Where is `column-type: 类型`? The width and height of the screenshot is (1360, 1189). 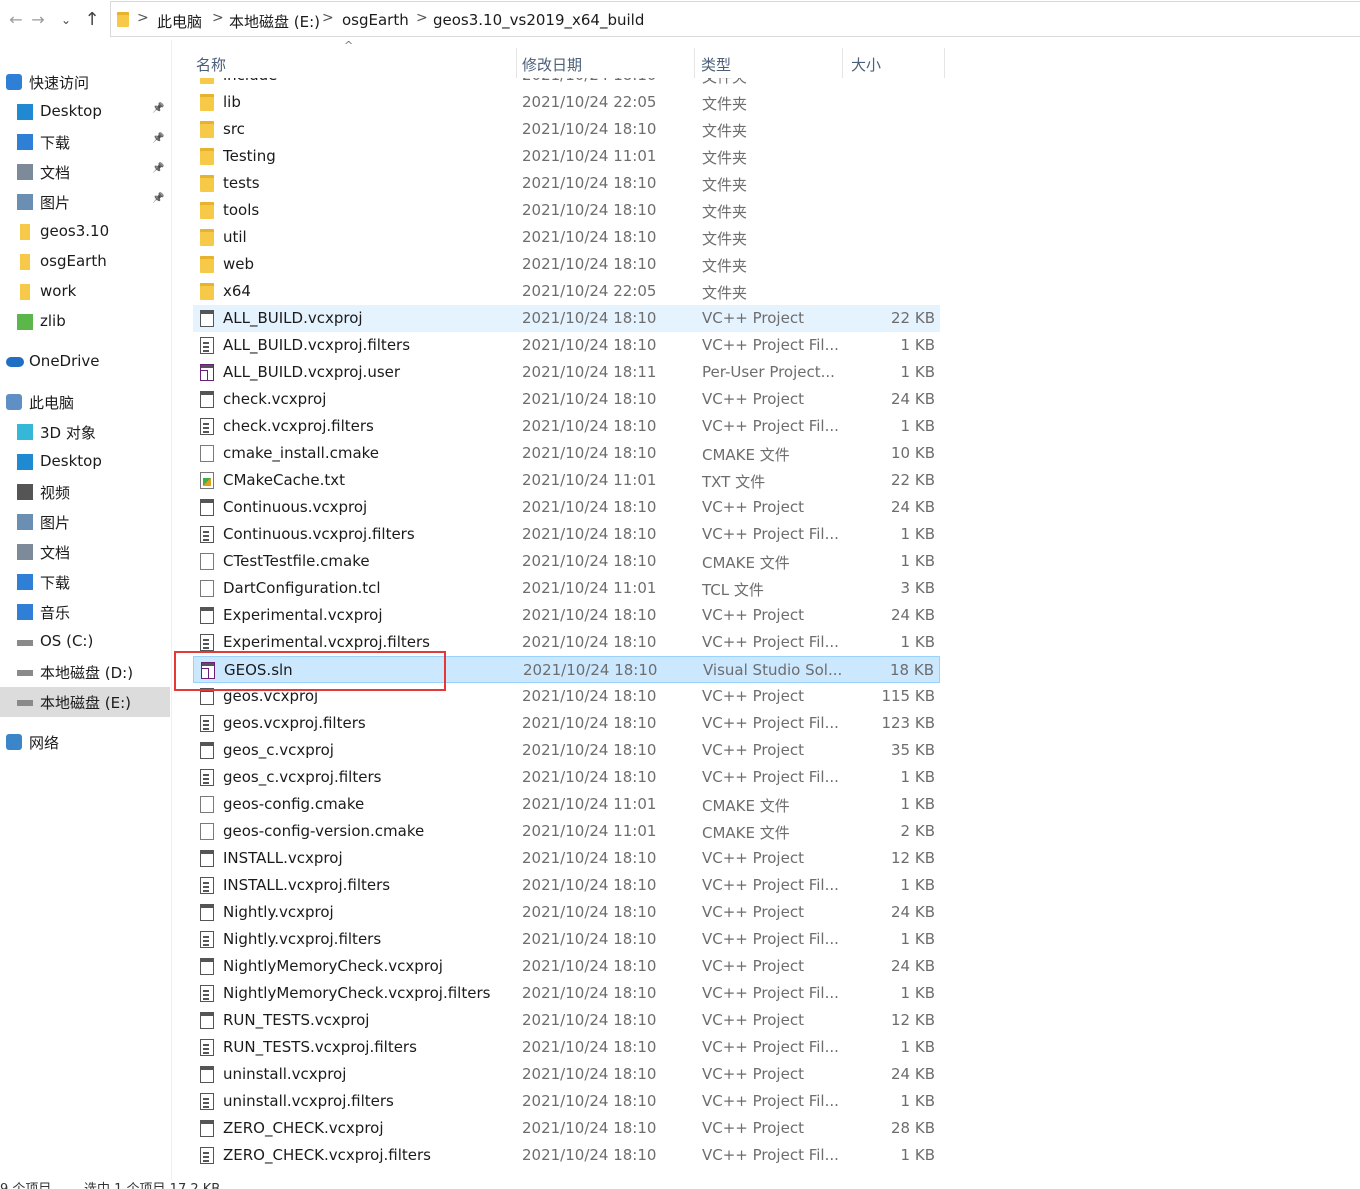 column-type: 类型 is located at coordinates (716, 64).